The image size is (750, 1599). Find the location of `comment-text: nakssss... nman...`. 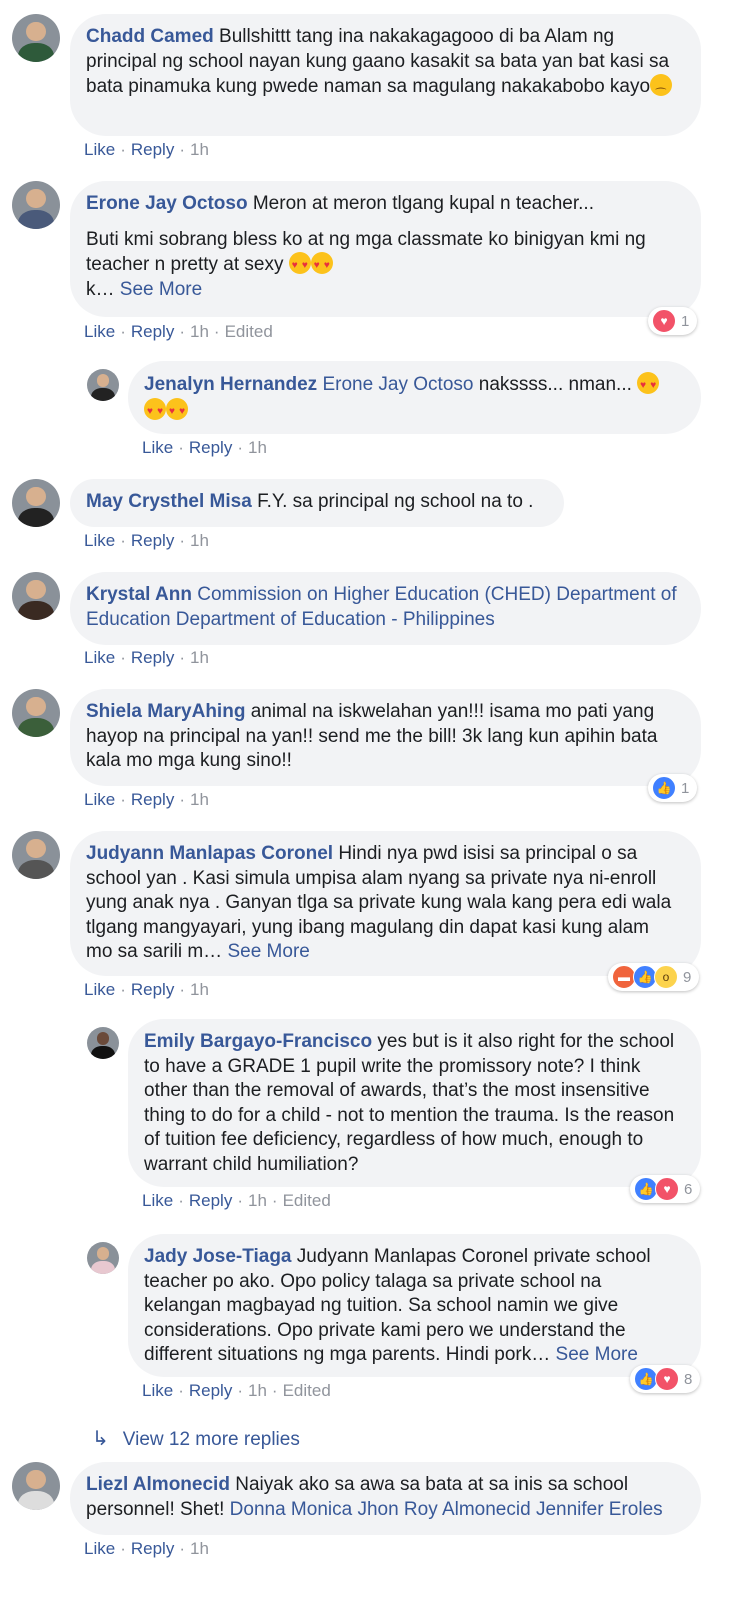

comment-text: nakssss... nman... is located at coordinates (555, 384).